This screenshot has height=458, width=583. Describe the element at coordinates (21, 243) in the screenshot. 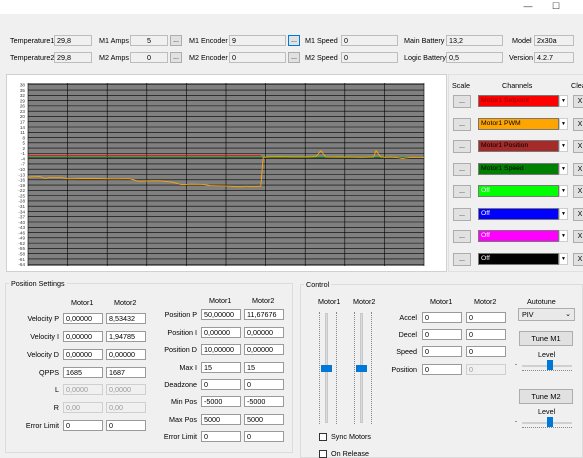

I see `y-tick-label: -52` at that location.